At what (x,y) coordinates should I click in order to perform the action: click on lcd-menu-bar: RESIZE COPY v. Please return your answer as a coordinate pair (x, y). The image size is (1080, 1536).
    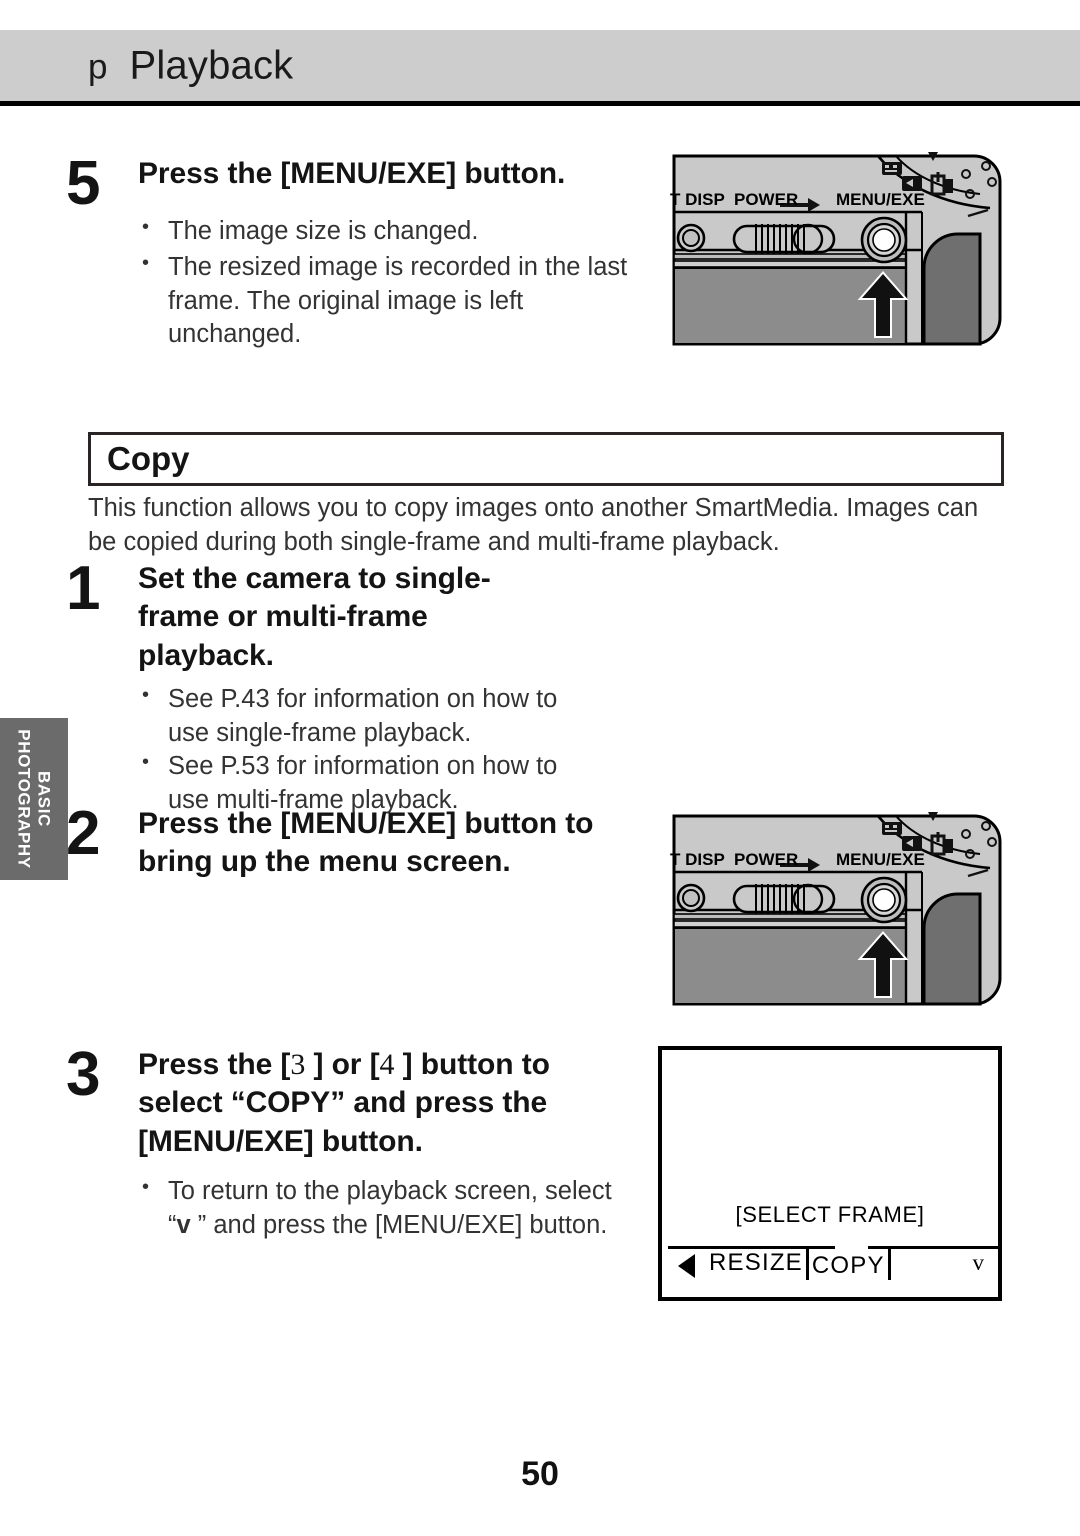
    Looking at the image, I should click on (831, 1259).